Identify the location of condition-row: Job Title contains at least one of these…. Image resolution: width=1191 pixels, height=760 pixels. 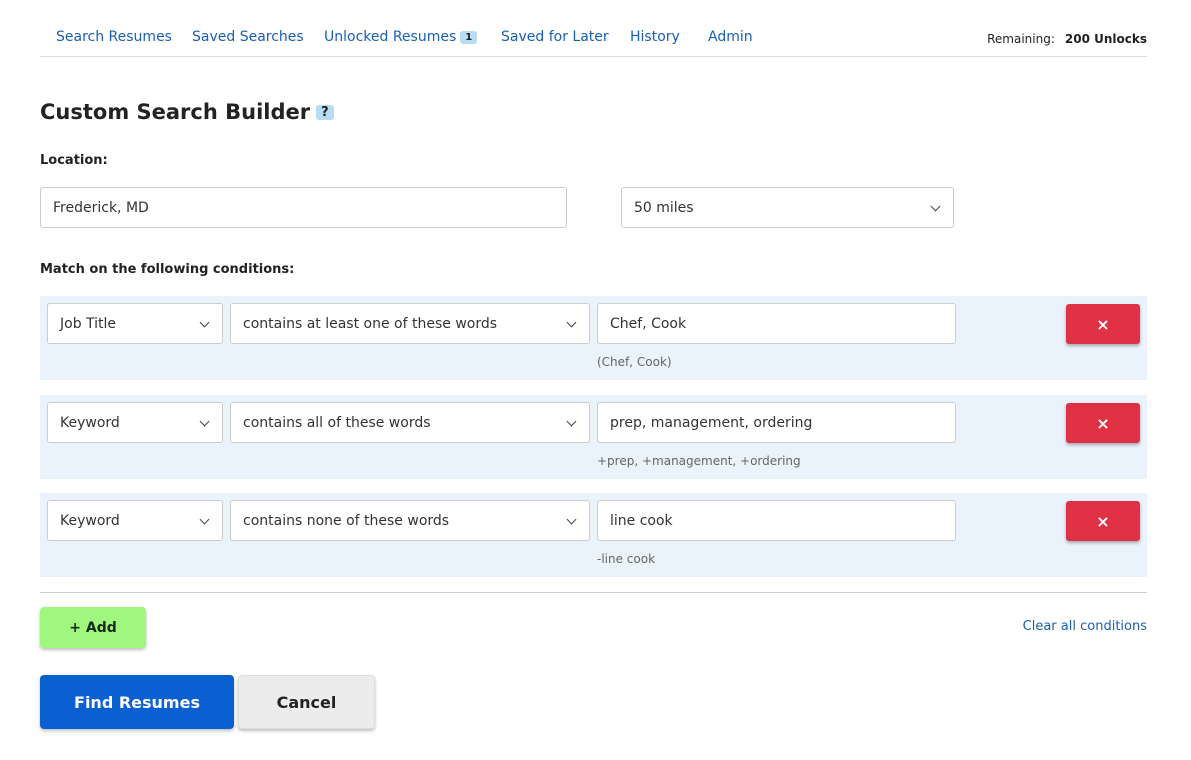
(593, 338).